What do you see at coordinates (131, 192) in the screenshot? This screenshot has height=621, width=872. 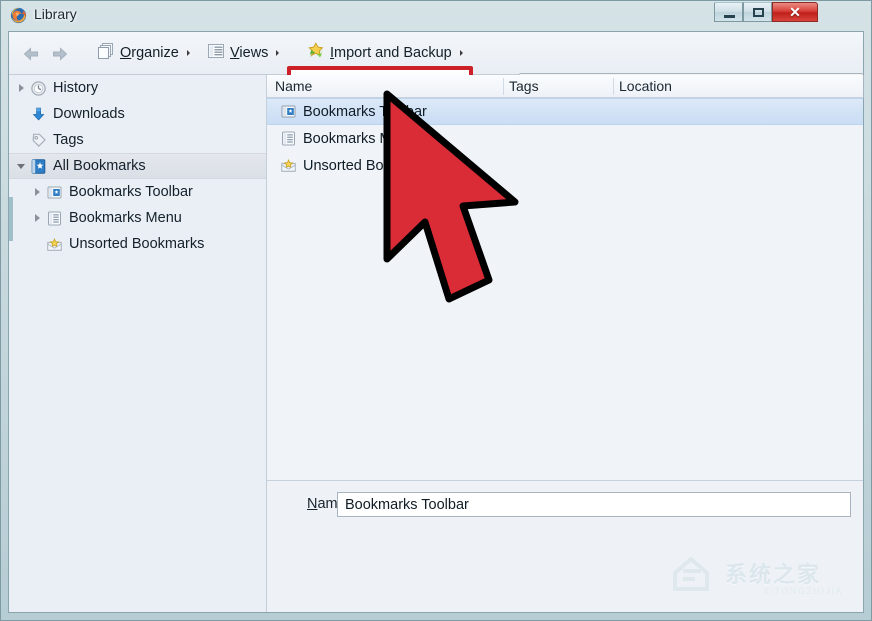 I see `sidebar-item-label: Bookmarks Toolbar` at bounding box center [131, 192].